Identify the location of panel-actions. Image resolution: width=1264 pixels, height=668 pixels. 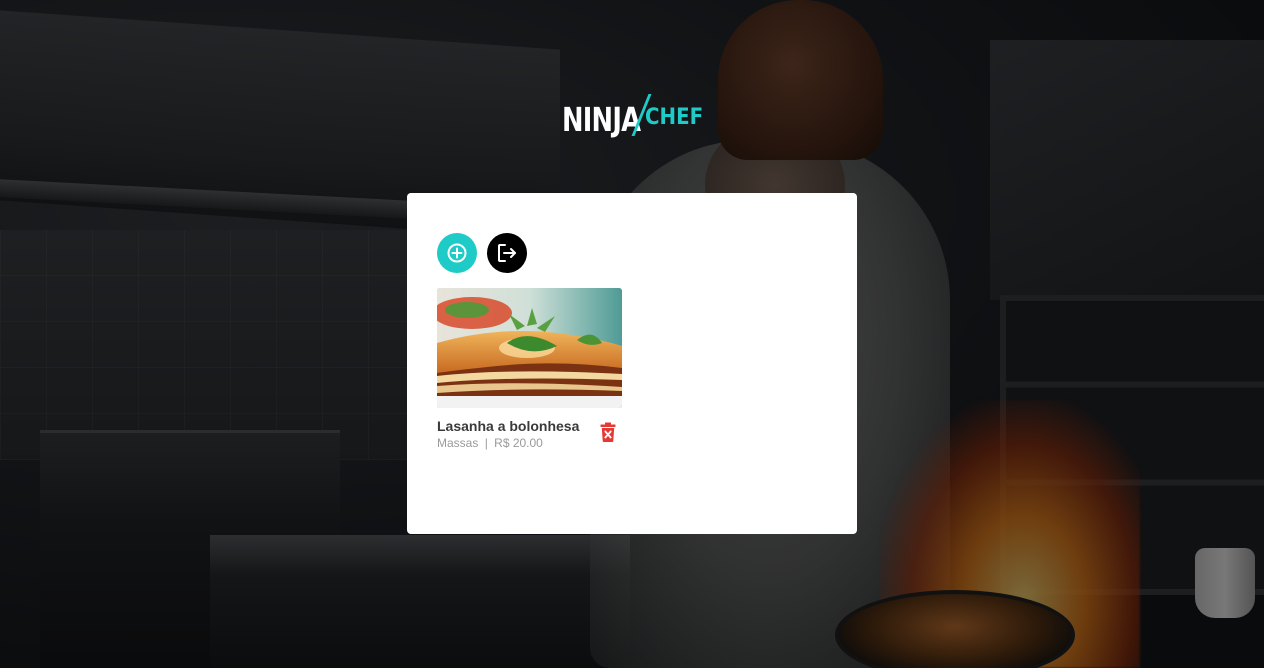
(482, 253).